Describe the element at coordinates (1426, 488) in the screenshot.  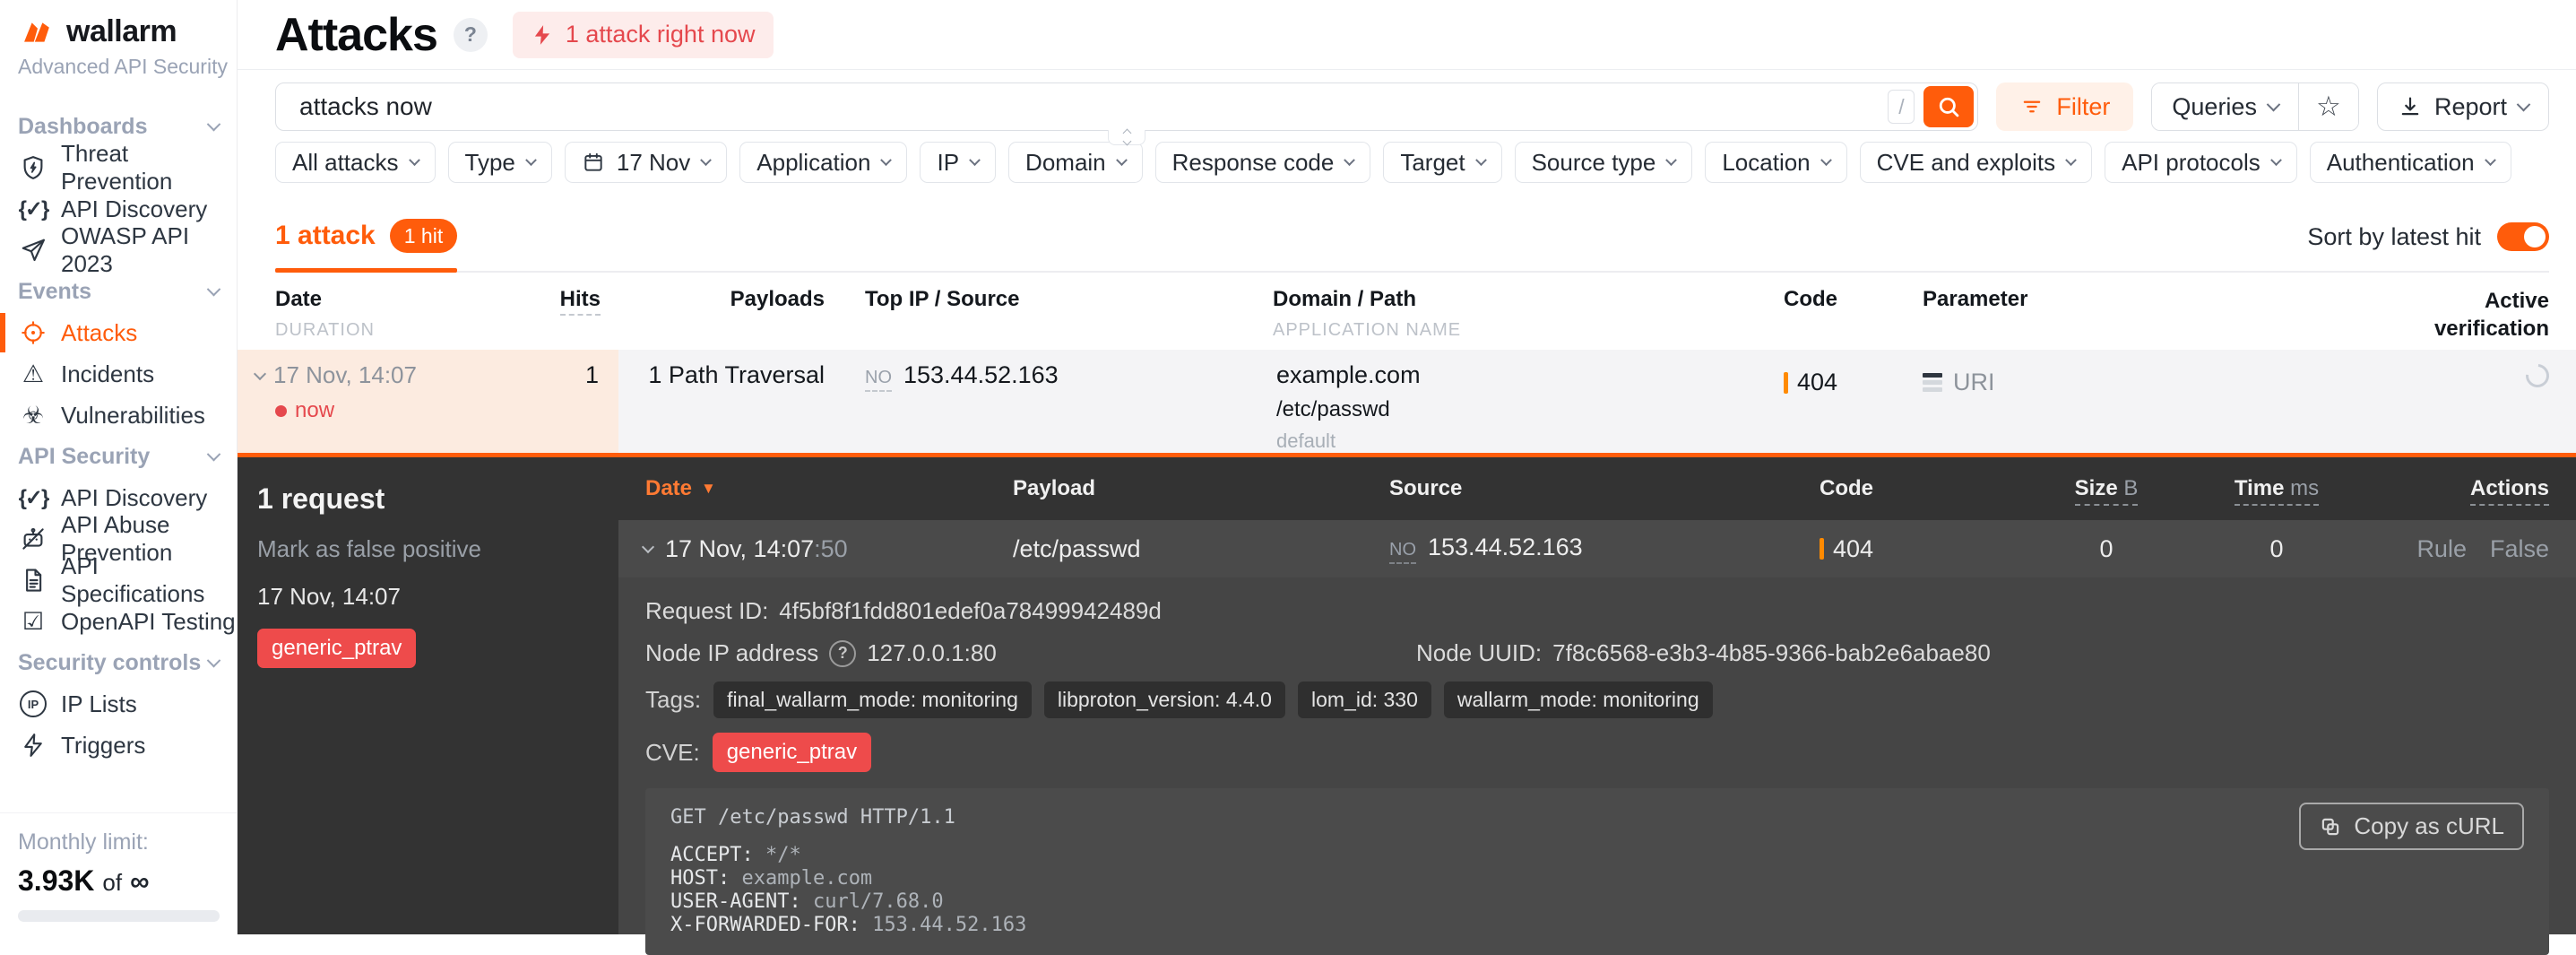
I see `col-source: Source` at that location.